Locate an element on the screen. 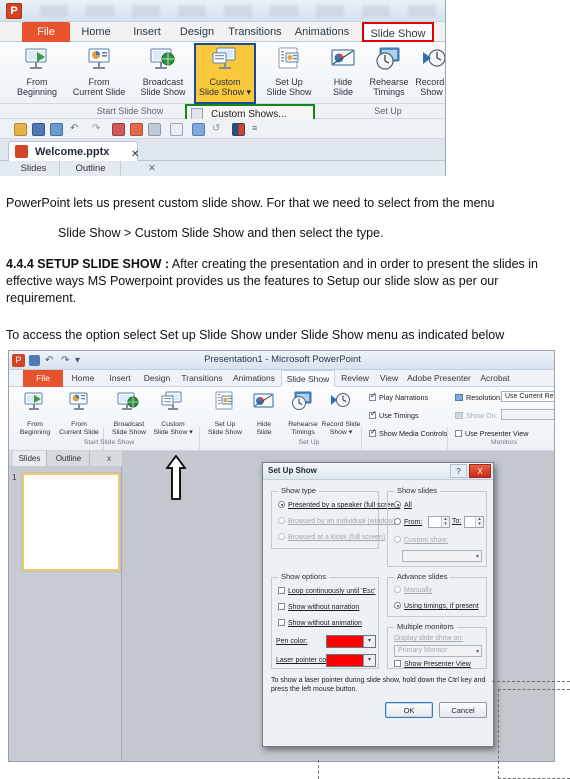 The height and width of the screenshot is (779, 570). tab-home: Home is located at coordinates (96, 32).